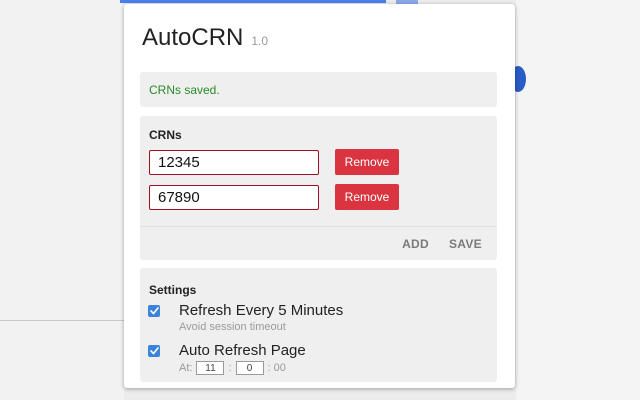 The width and height of the screenshot is (640, 400). Describe the element at coordinates (253, 1) in the screenshot. I see `browser-address-bar` at that location.